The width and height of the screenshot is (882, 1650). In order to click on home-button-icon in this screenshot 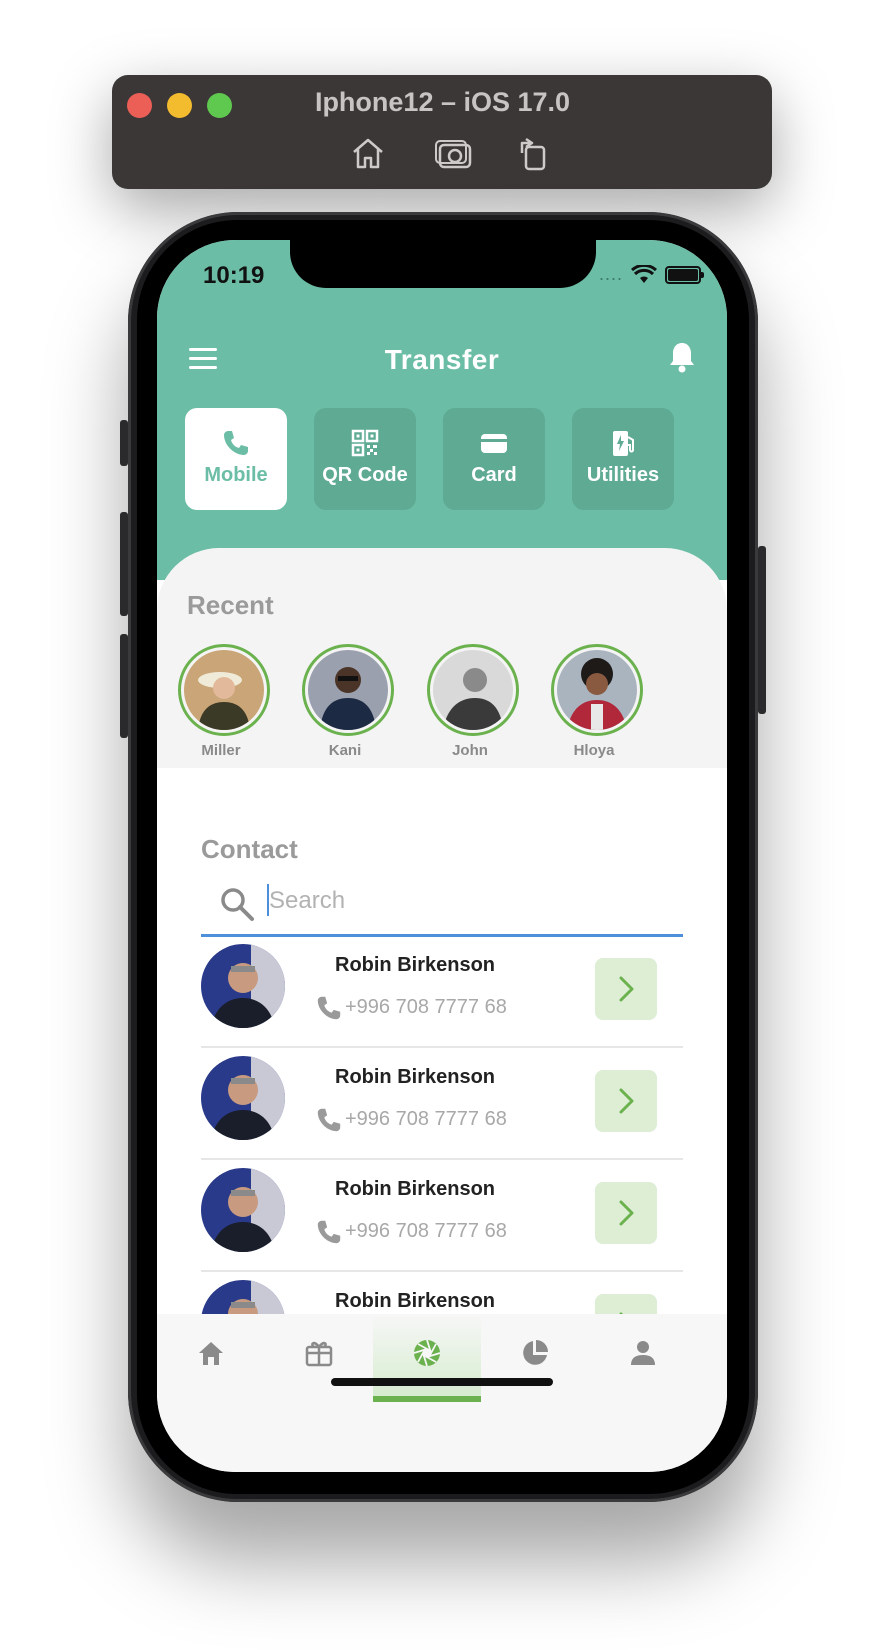, I will do `click(368, 153)`.